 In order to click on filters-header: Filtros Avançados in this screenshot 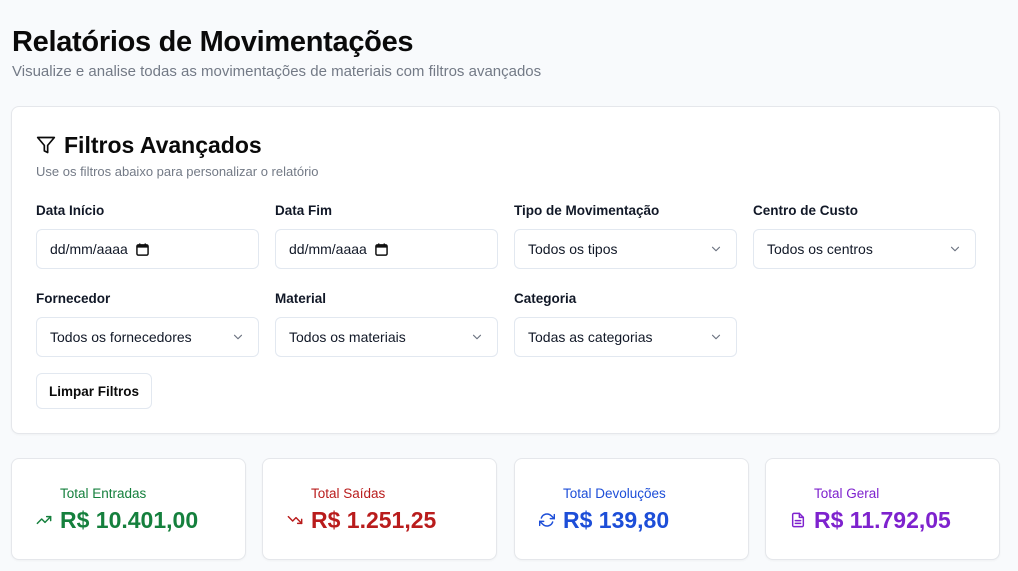, I will do `click(149, 145)`.